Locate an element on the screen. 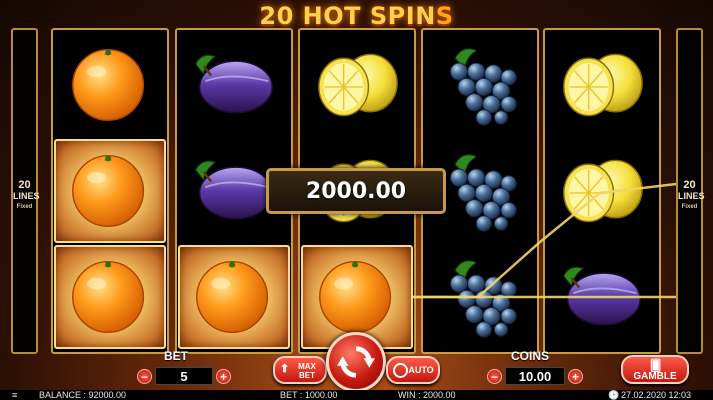 This screenshot has height=400, width=713. balance-readout: BALANCE : 92000.00 is located at coordinates (83, 395).